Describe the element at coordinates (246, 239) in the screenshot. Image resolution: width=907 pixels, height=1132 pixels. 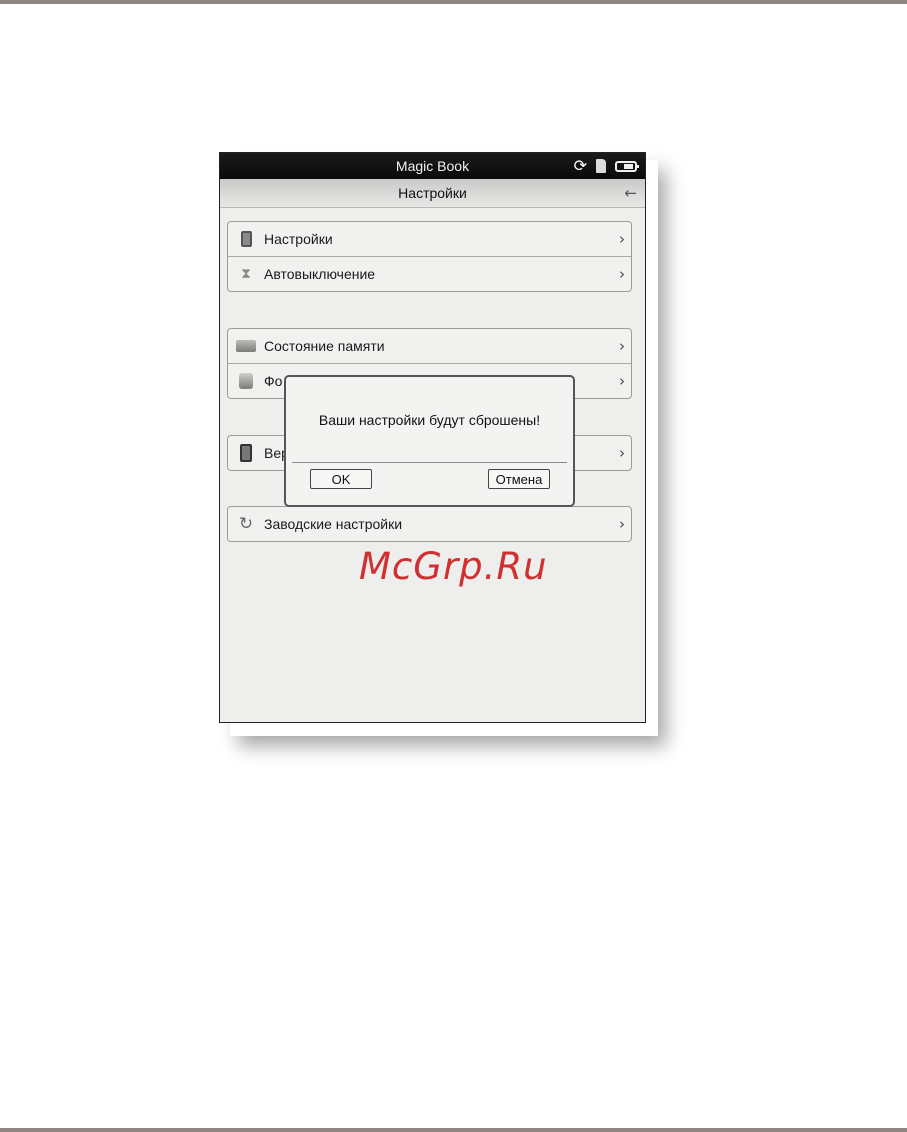
I see `device-settings-icon` at that location.